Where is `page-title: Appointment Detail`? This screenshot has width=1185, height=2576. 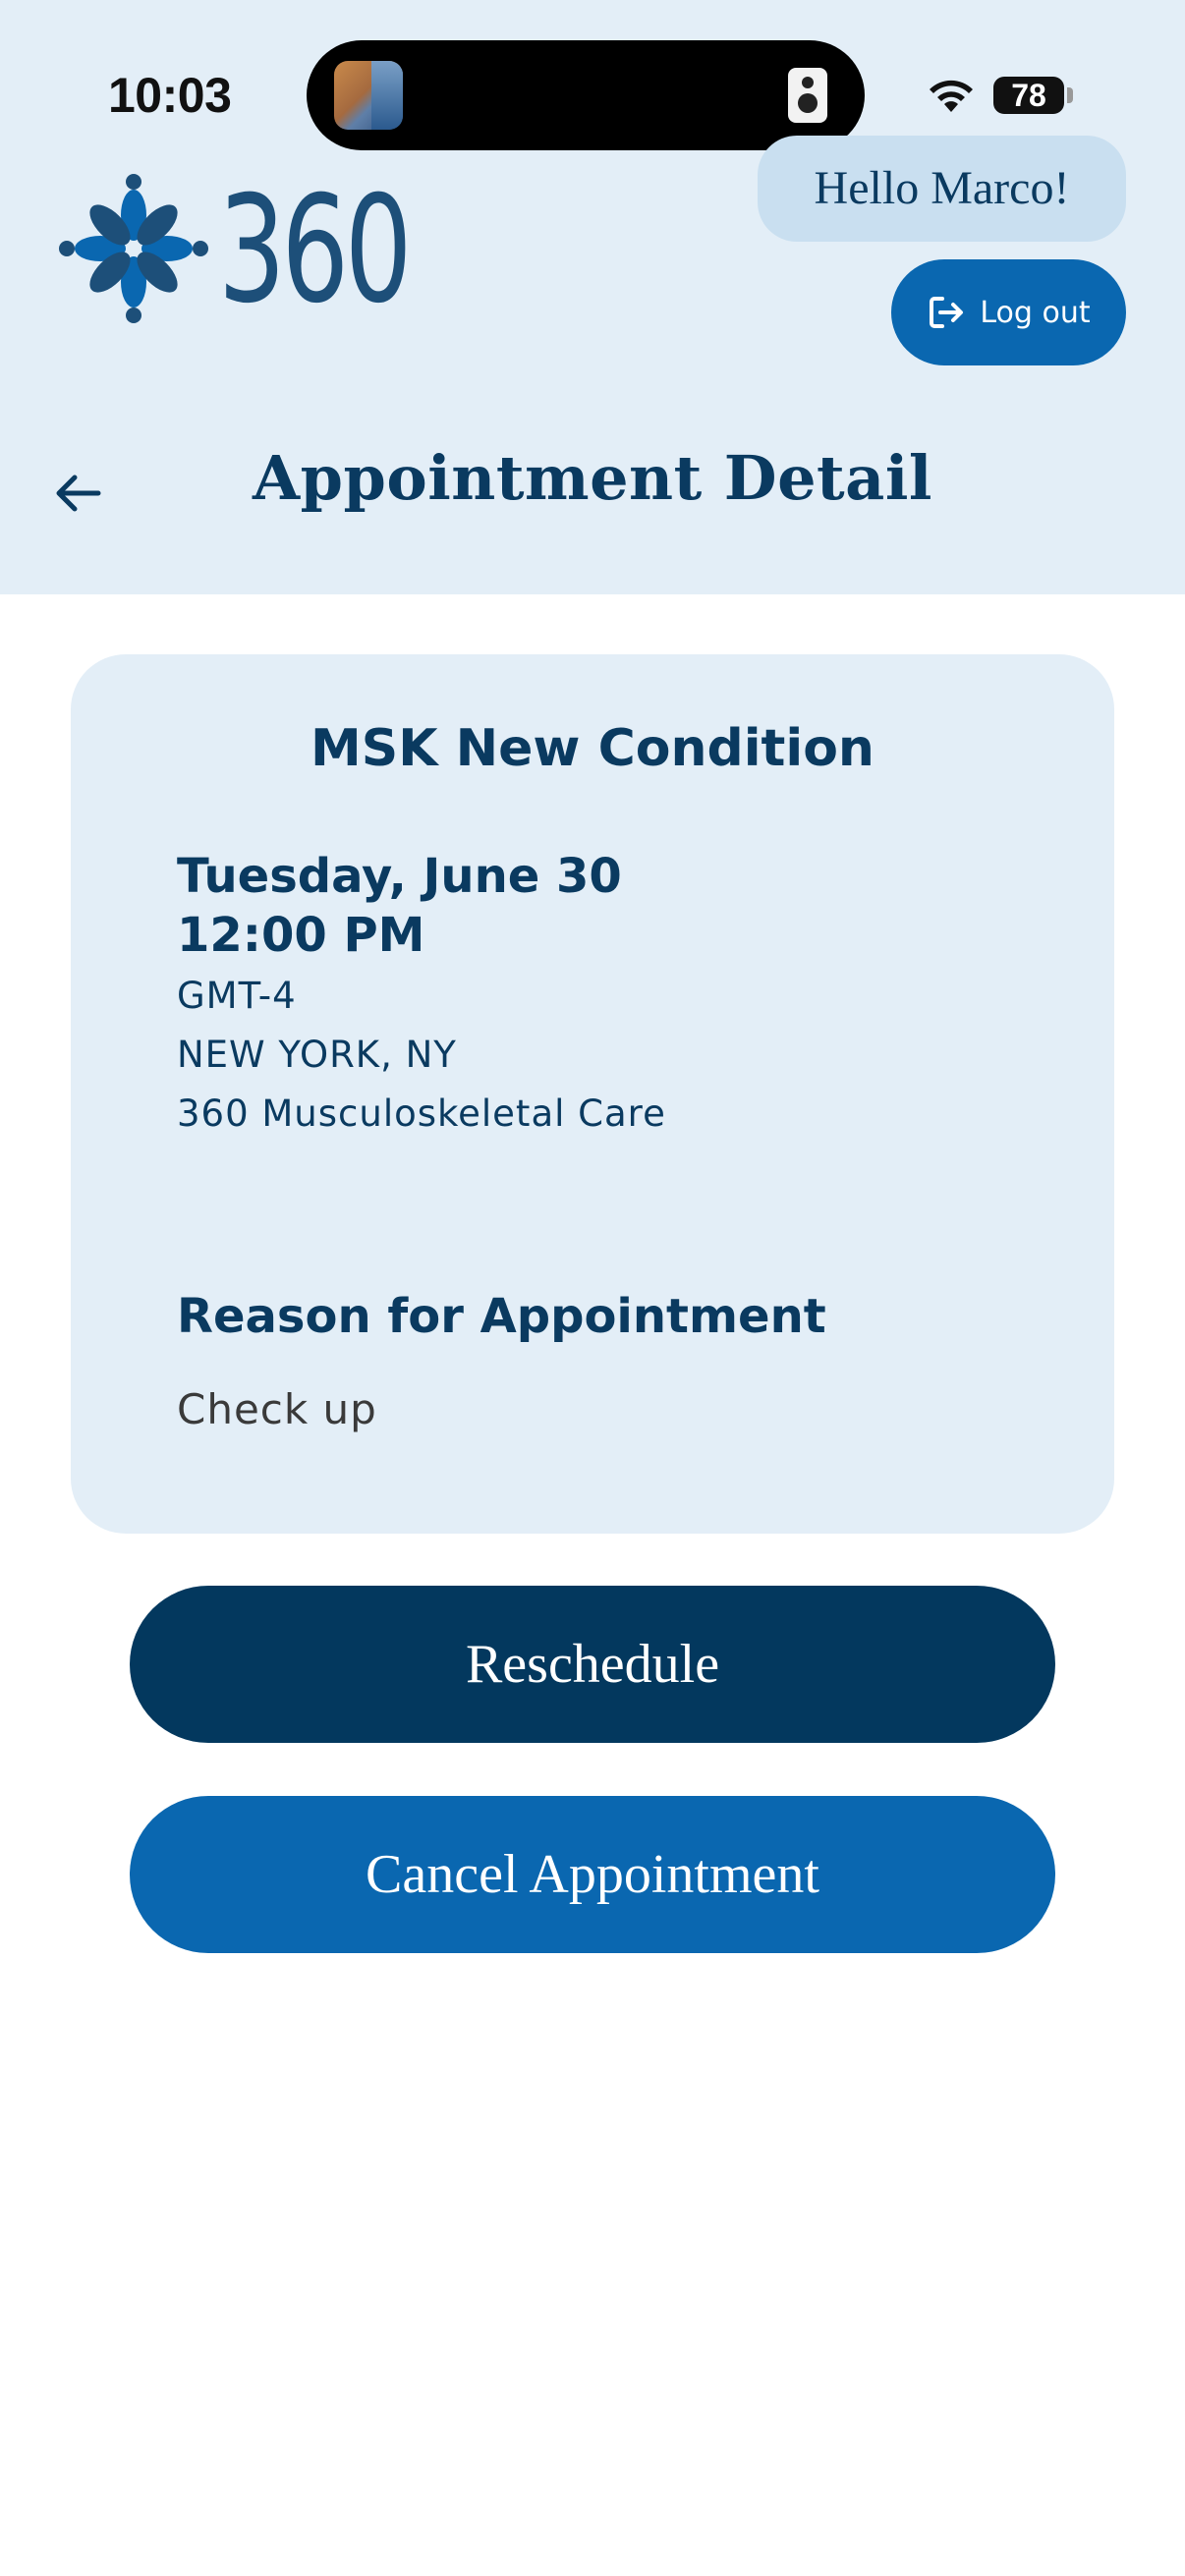
page-title: Appointment Detail is located at coordinates (592, 478).